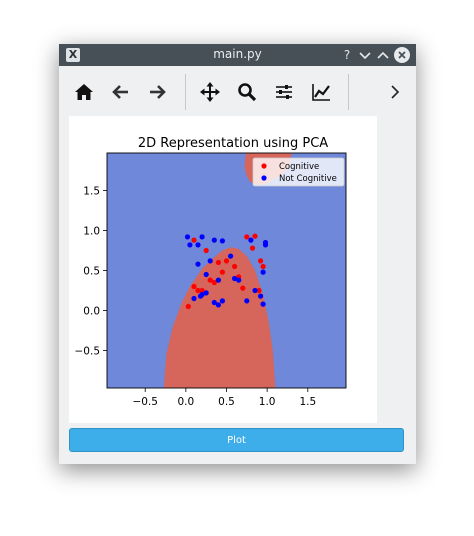 The width and height of the screenshot is (474, 536). I want to click on zoom-button, so click(247, 92).